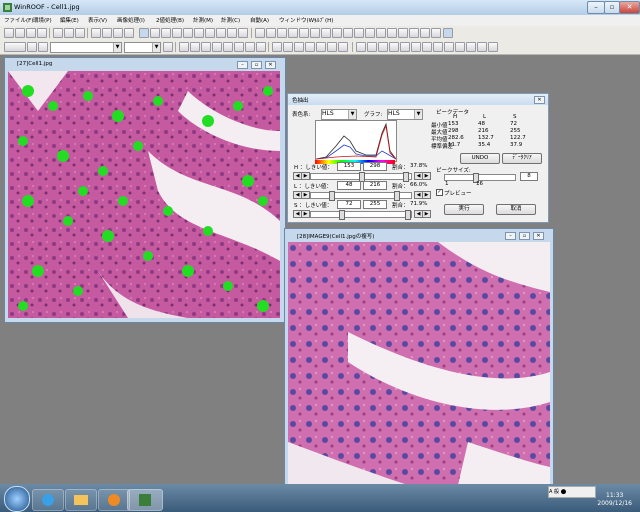  Describe the element at coordinates (282, 33) in the screenshot. I see `arrow-icon` at that location.